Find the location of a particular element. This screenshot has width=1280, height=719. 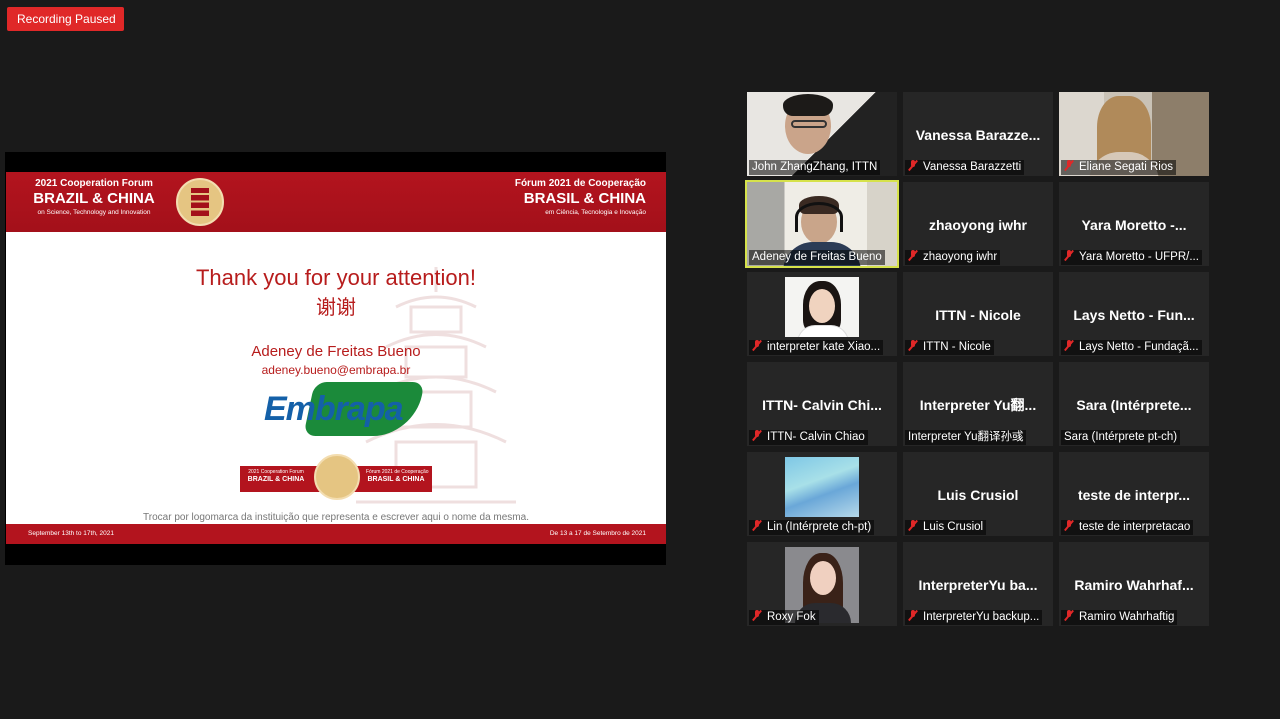

participant-name-label: teste de interpretacao is located at coordinates (1127, 527).